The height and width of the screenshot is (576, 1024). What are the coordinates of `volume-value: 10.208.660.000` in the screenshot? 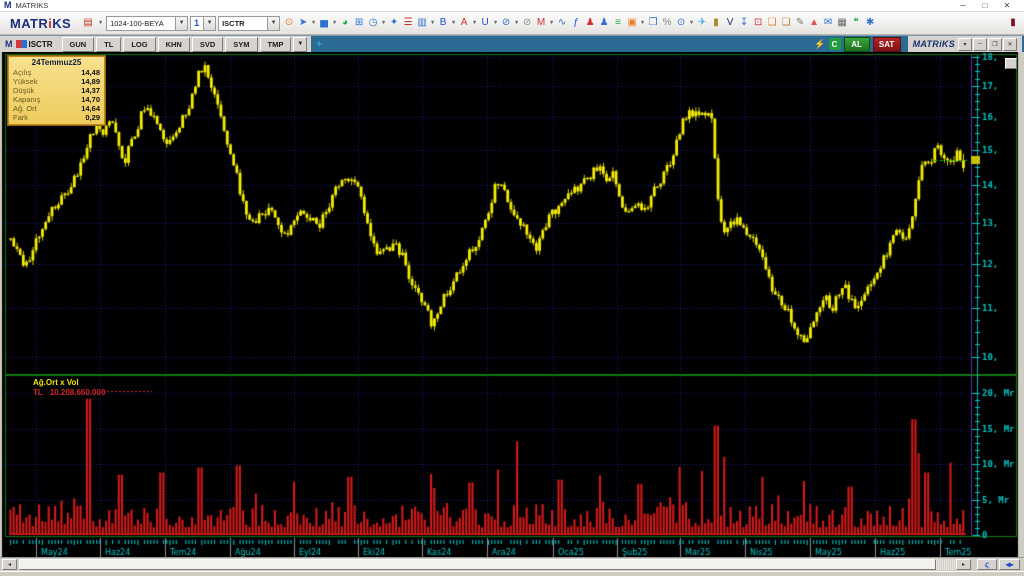 It's located at (77, 392).